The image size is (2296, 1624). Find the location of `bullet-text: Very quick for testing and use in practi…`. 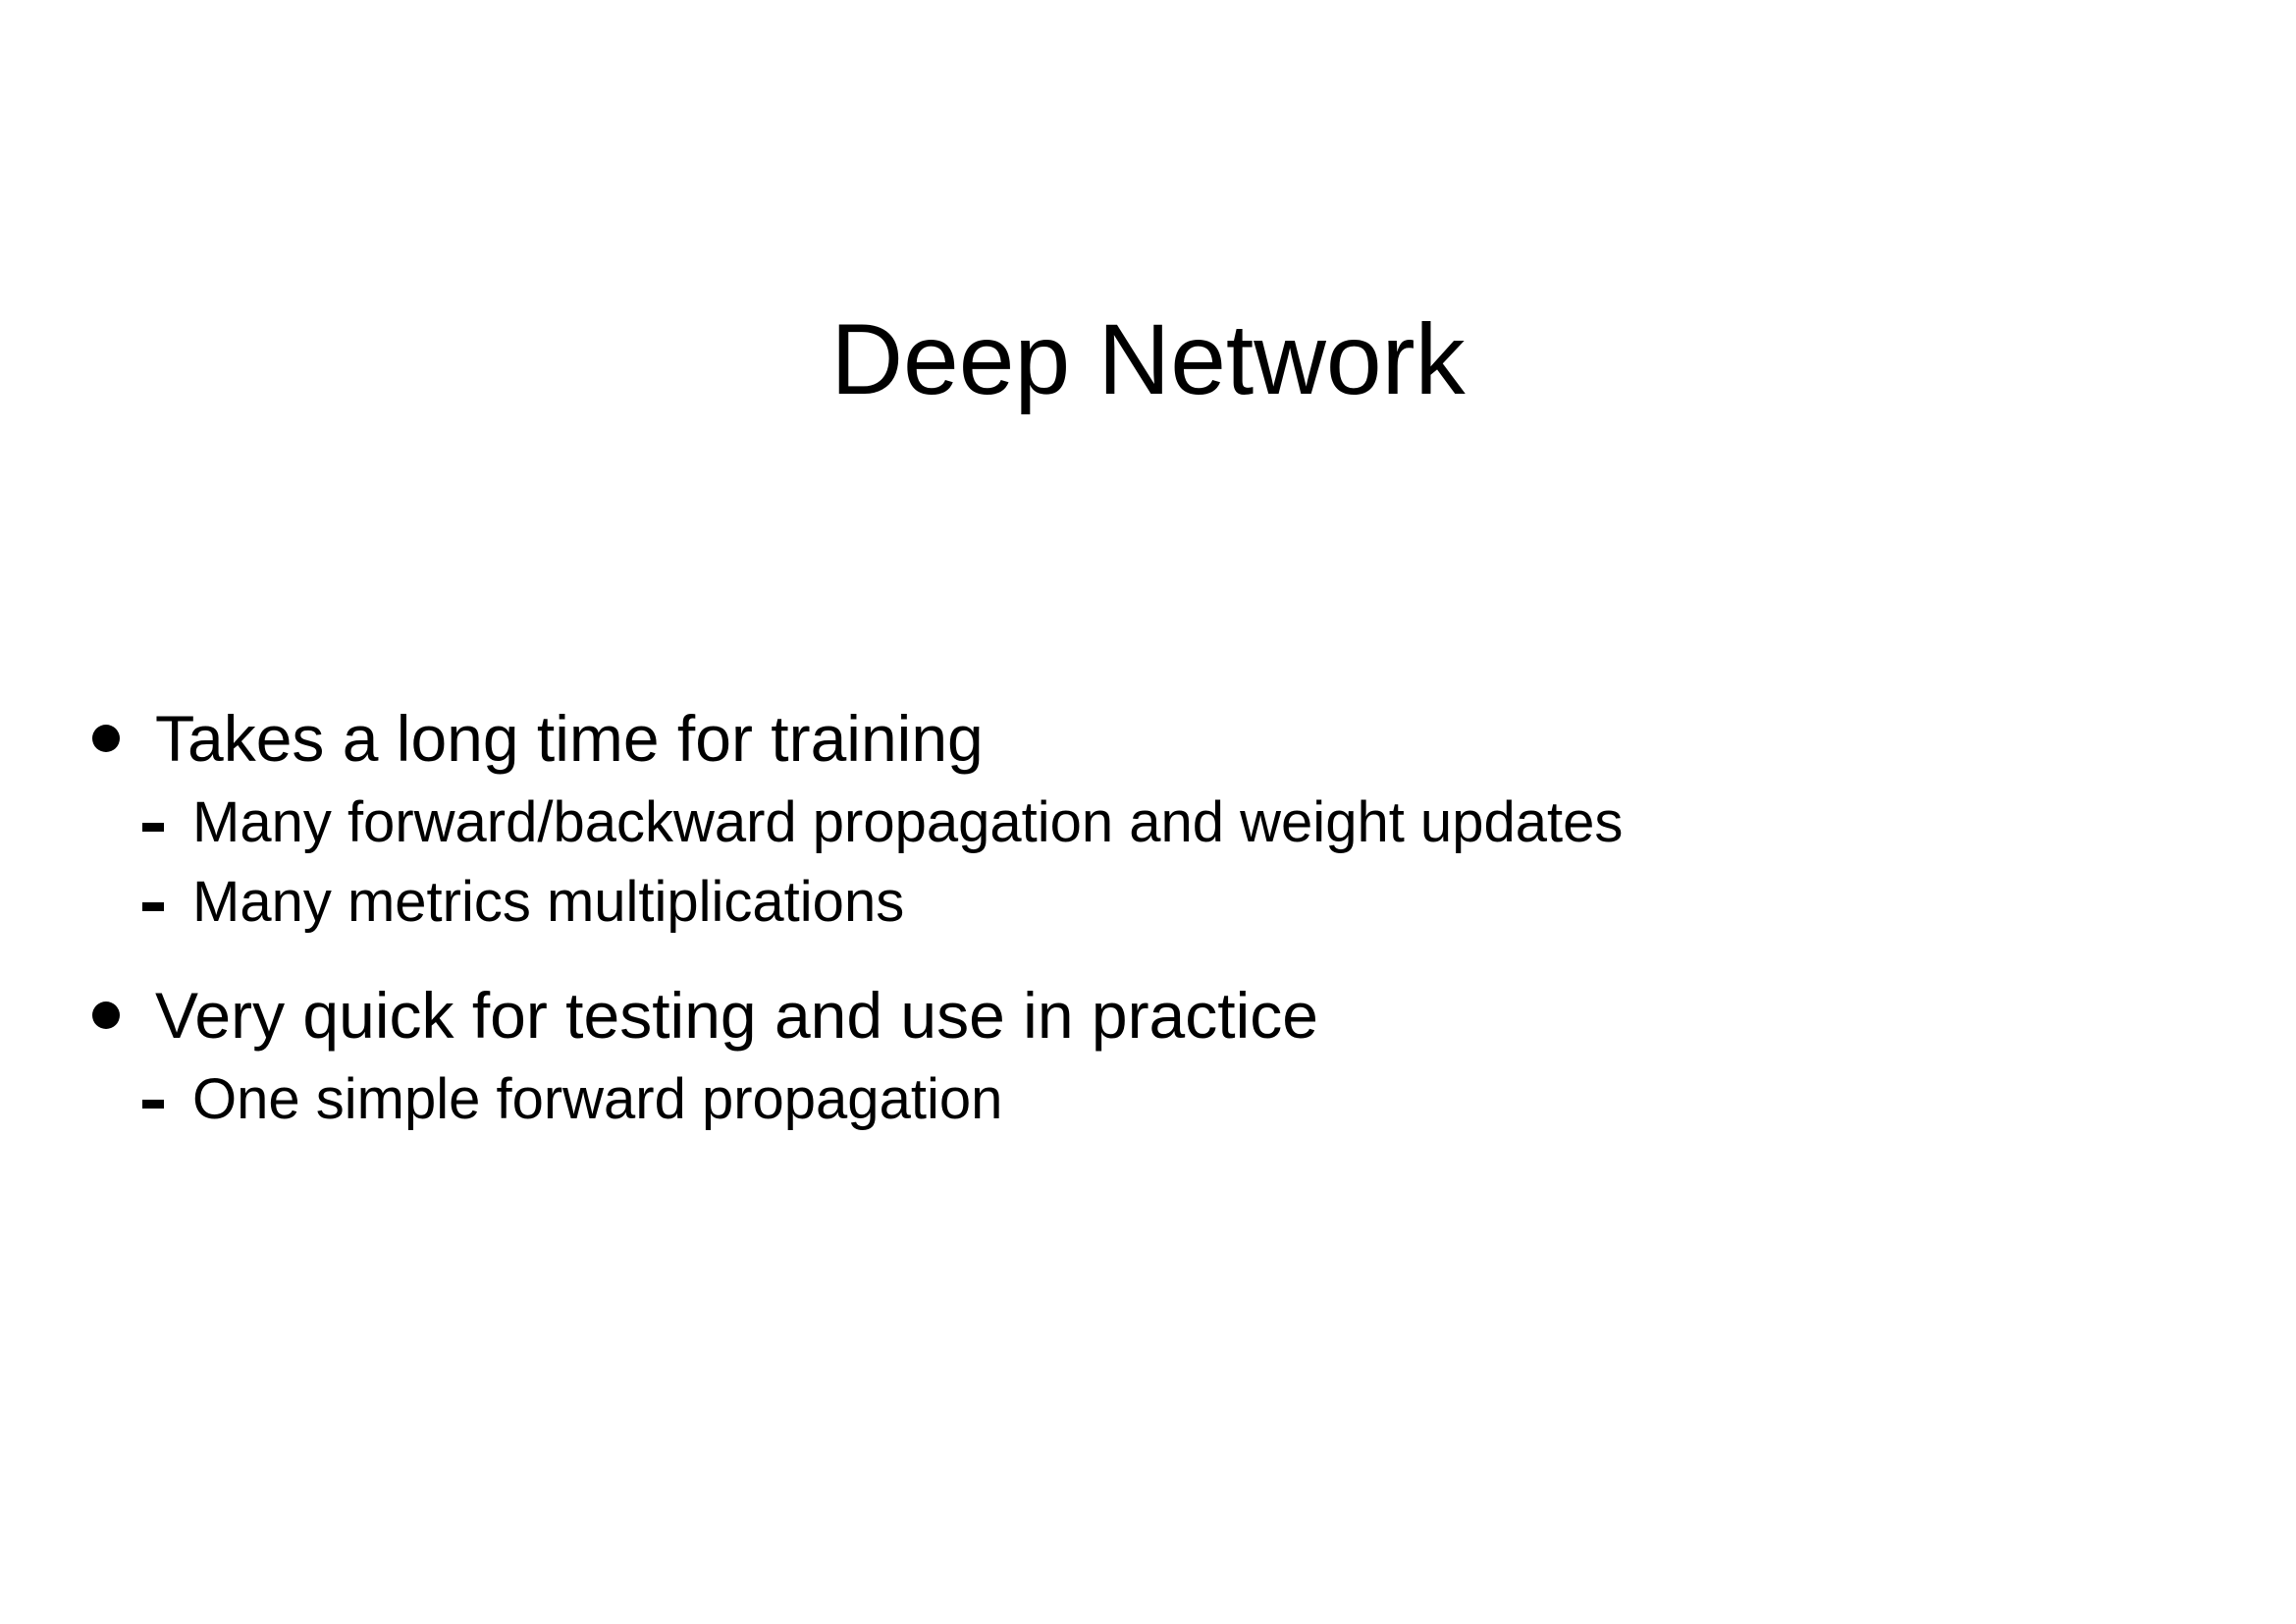

bullet-text: Very quick for testing and use in practi… is located at coordinates (736, 1015).